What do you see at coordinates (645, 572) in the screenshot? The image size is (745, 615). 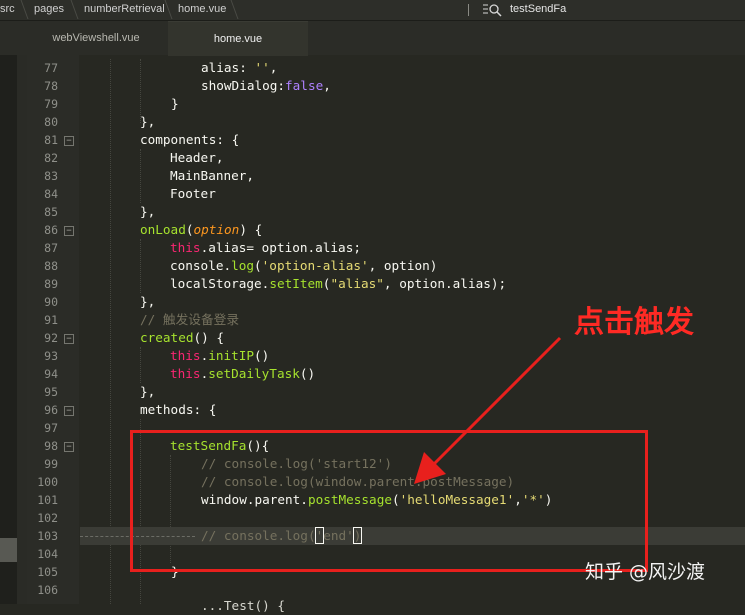 I see `watermark: 知乎 @风沙渡` at bounding box center [645, 572].